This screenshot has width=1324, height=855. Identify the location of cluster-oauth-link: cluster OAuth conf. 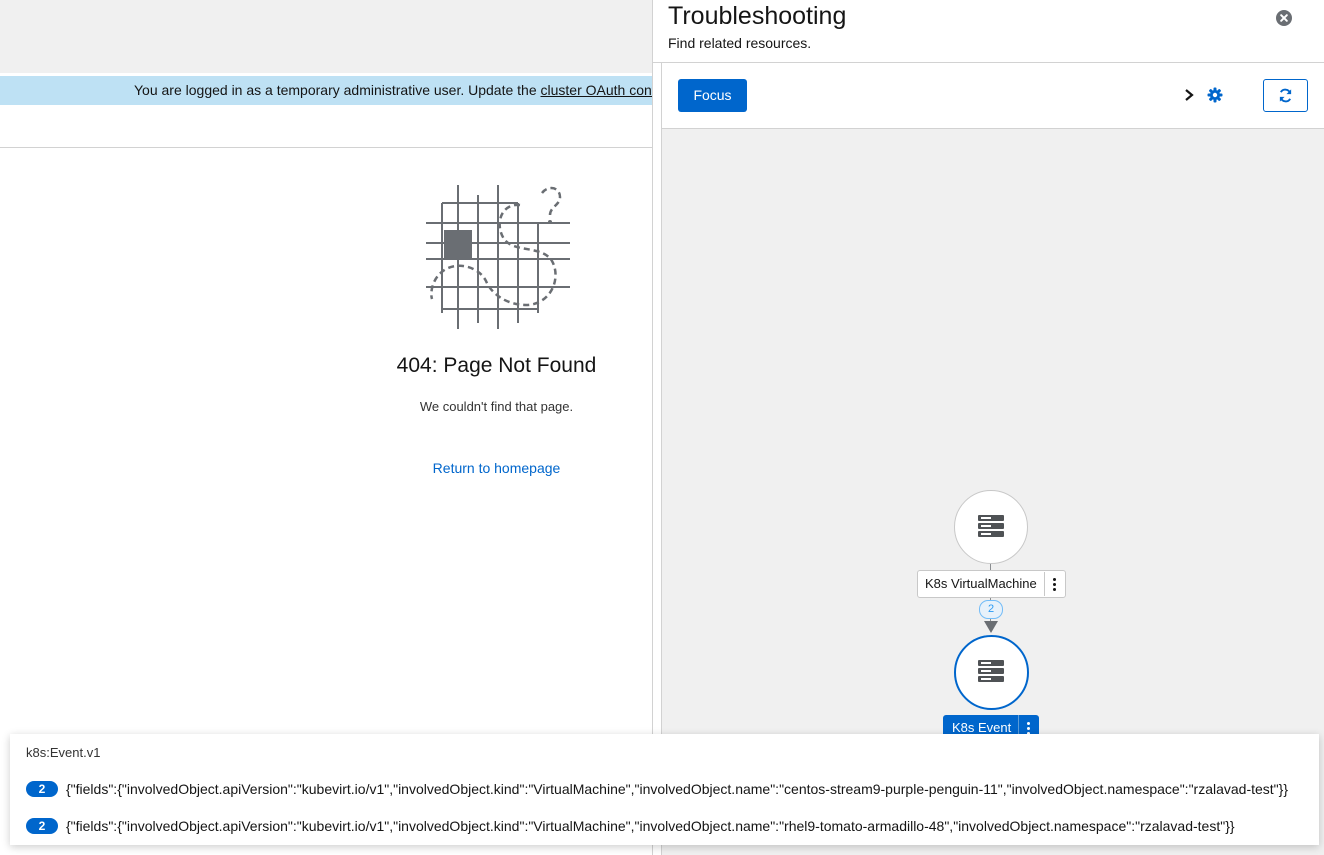
(597, 90).